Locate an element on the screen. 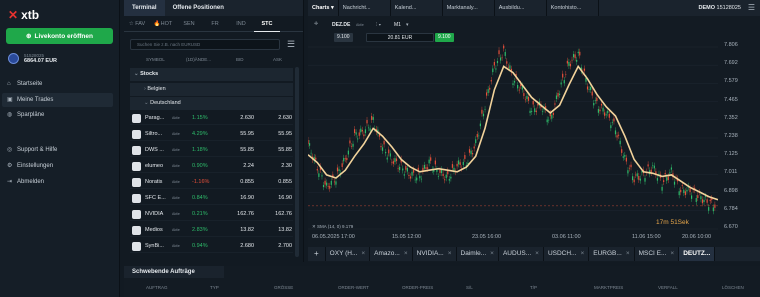 The height and width of the screenshot is (297, 760). instrument-bid: 55.95 is located at coordinates (244, 134).